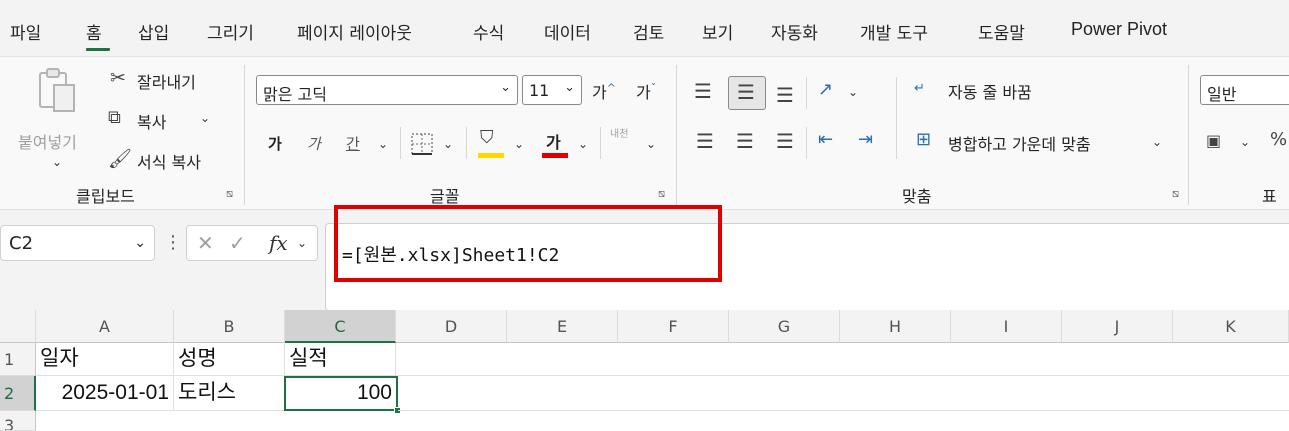 The width and height of the screenshot is (1289, 431). What do you see at coordinates (25, 31) in the screenshot?
I see `tab-file: 파일` at bounding box center [25, 31].